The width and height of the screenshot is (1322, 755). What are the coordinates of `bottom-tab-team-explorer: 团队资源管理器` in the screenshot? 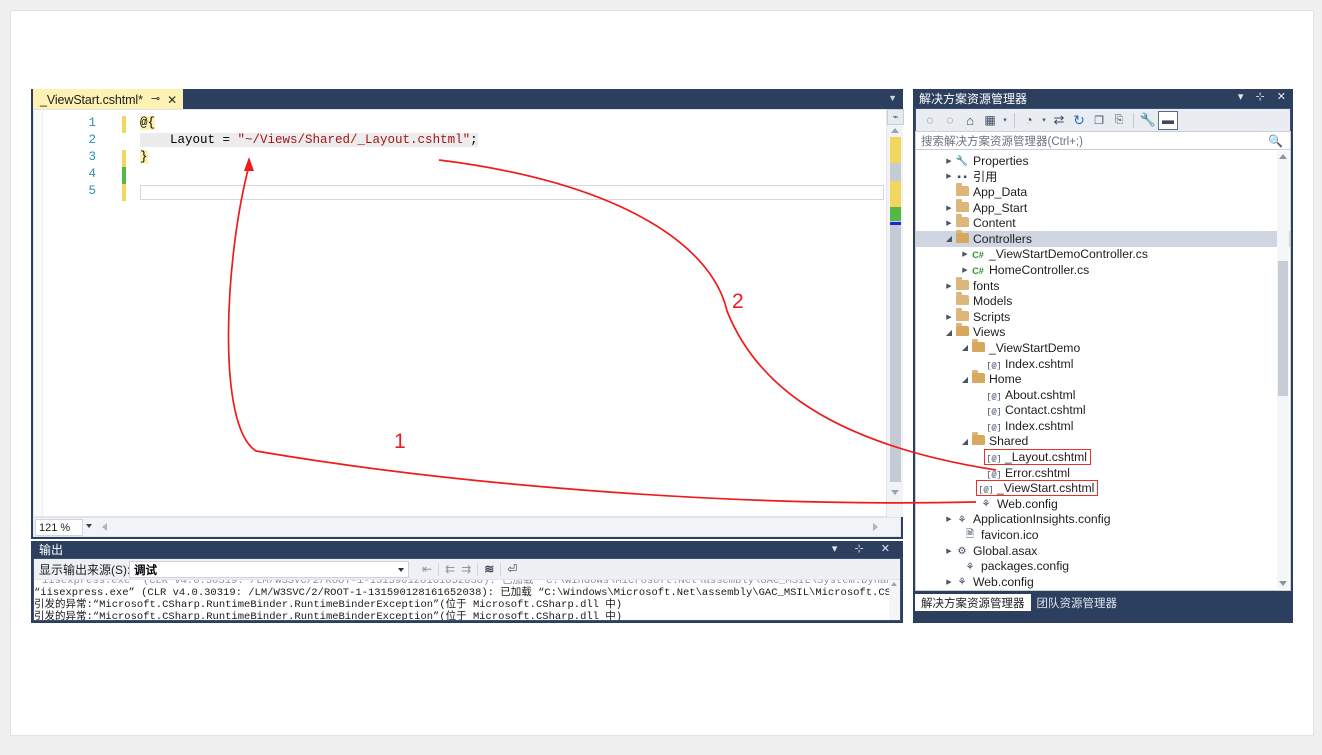 It's located at (1077, 602).